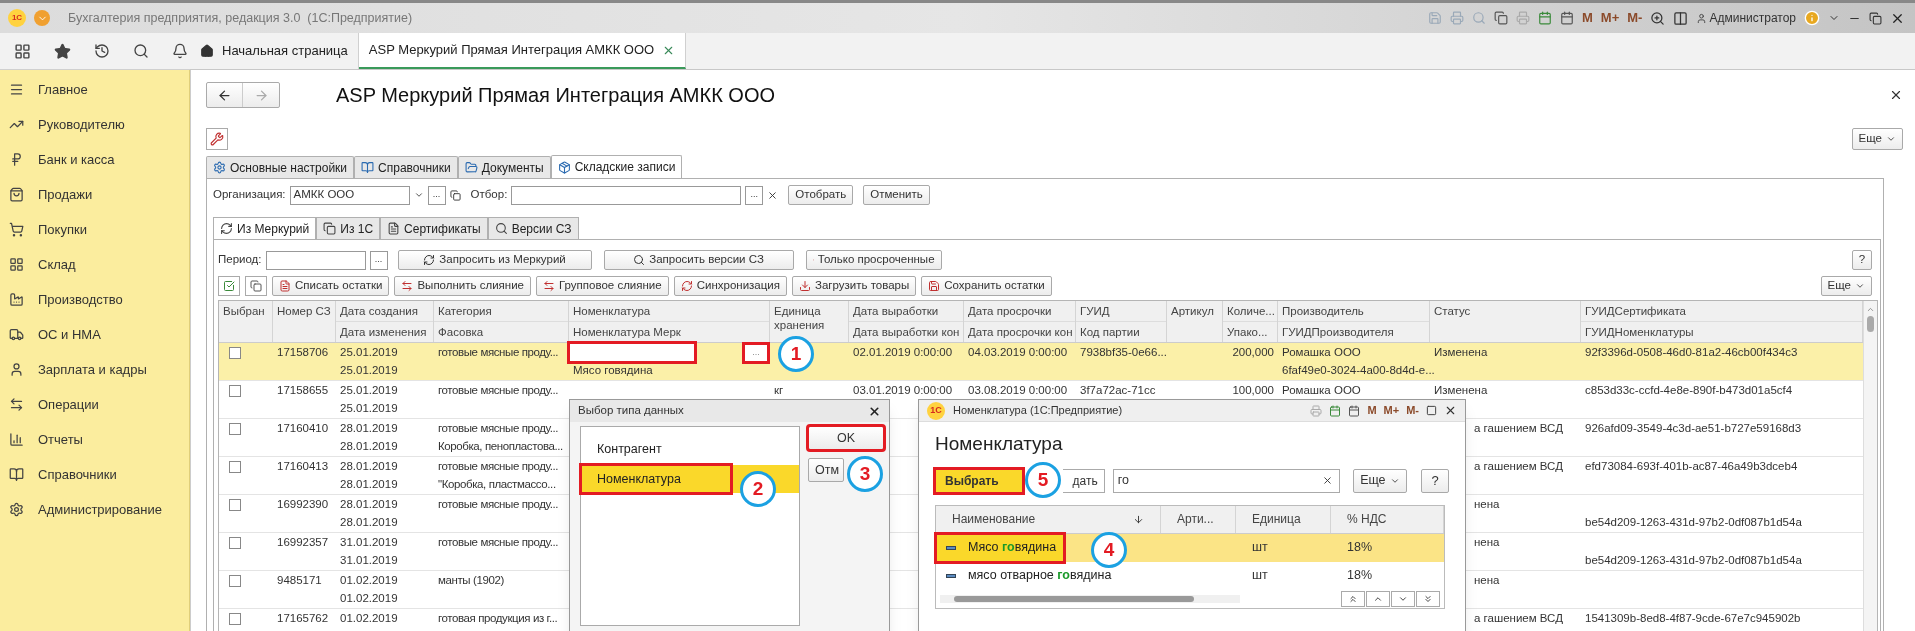 Image resolution: width=1915 pixels, height=631 pixels. Describe the element at coordinates (1083, 480) in the screenshot. I see `create-button: дать` at that location.